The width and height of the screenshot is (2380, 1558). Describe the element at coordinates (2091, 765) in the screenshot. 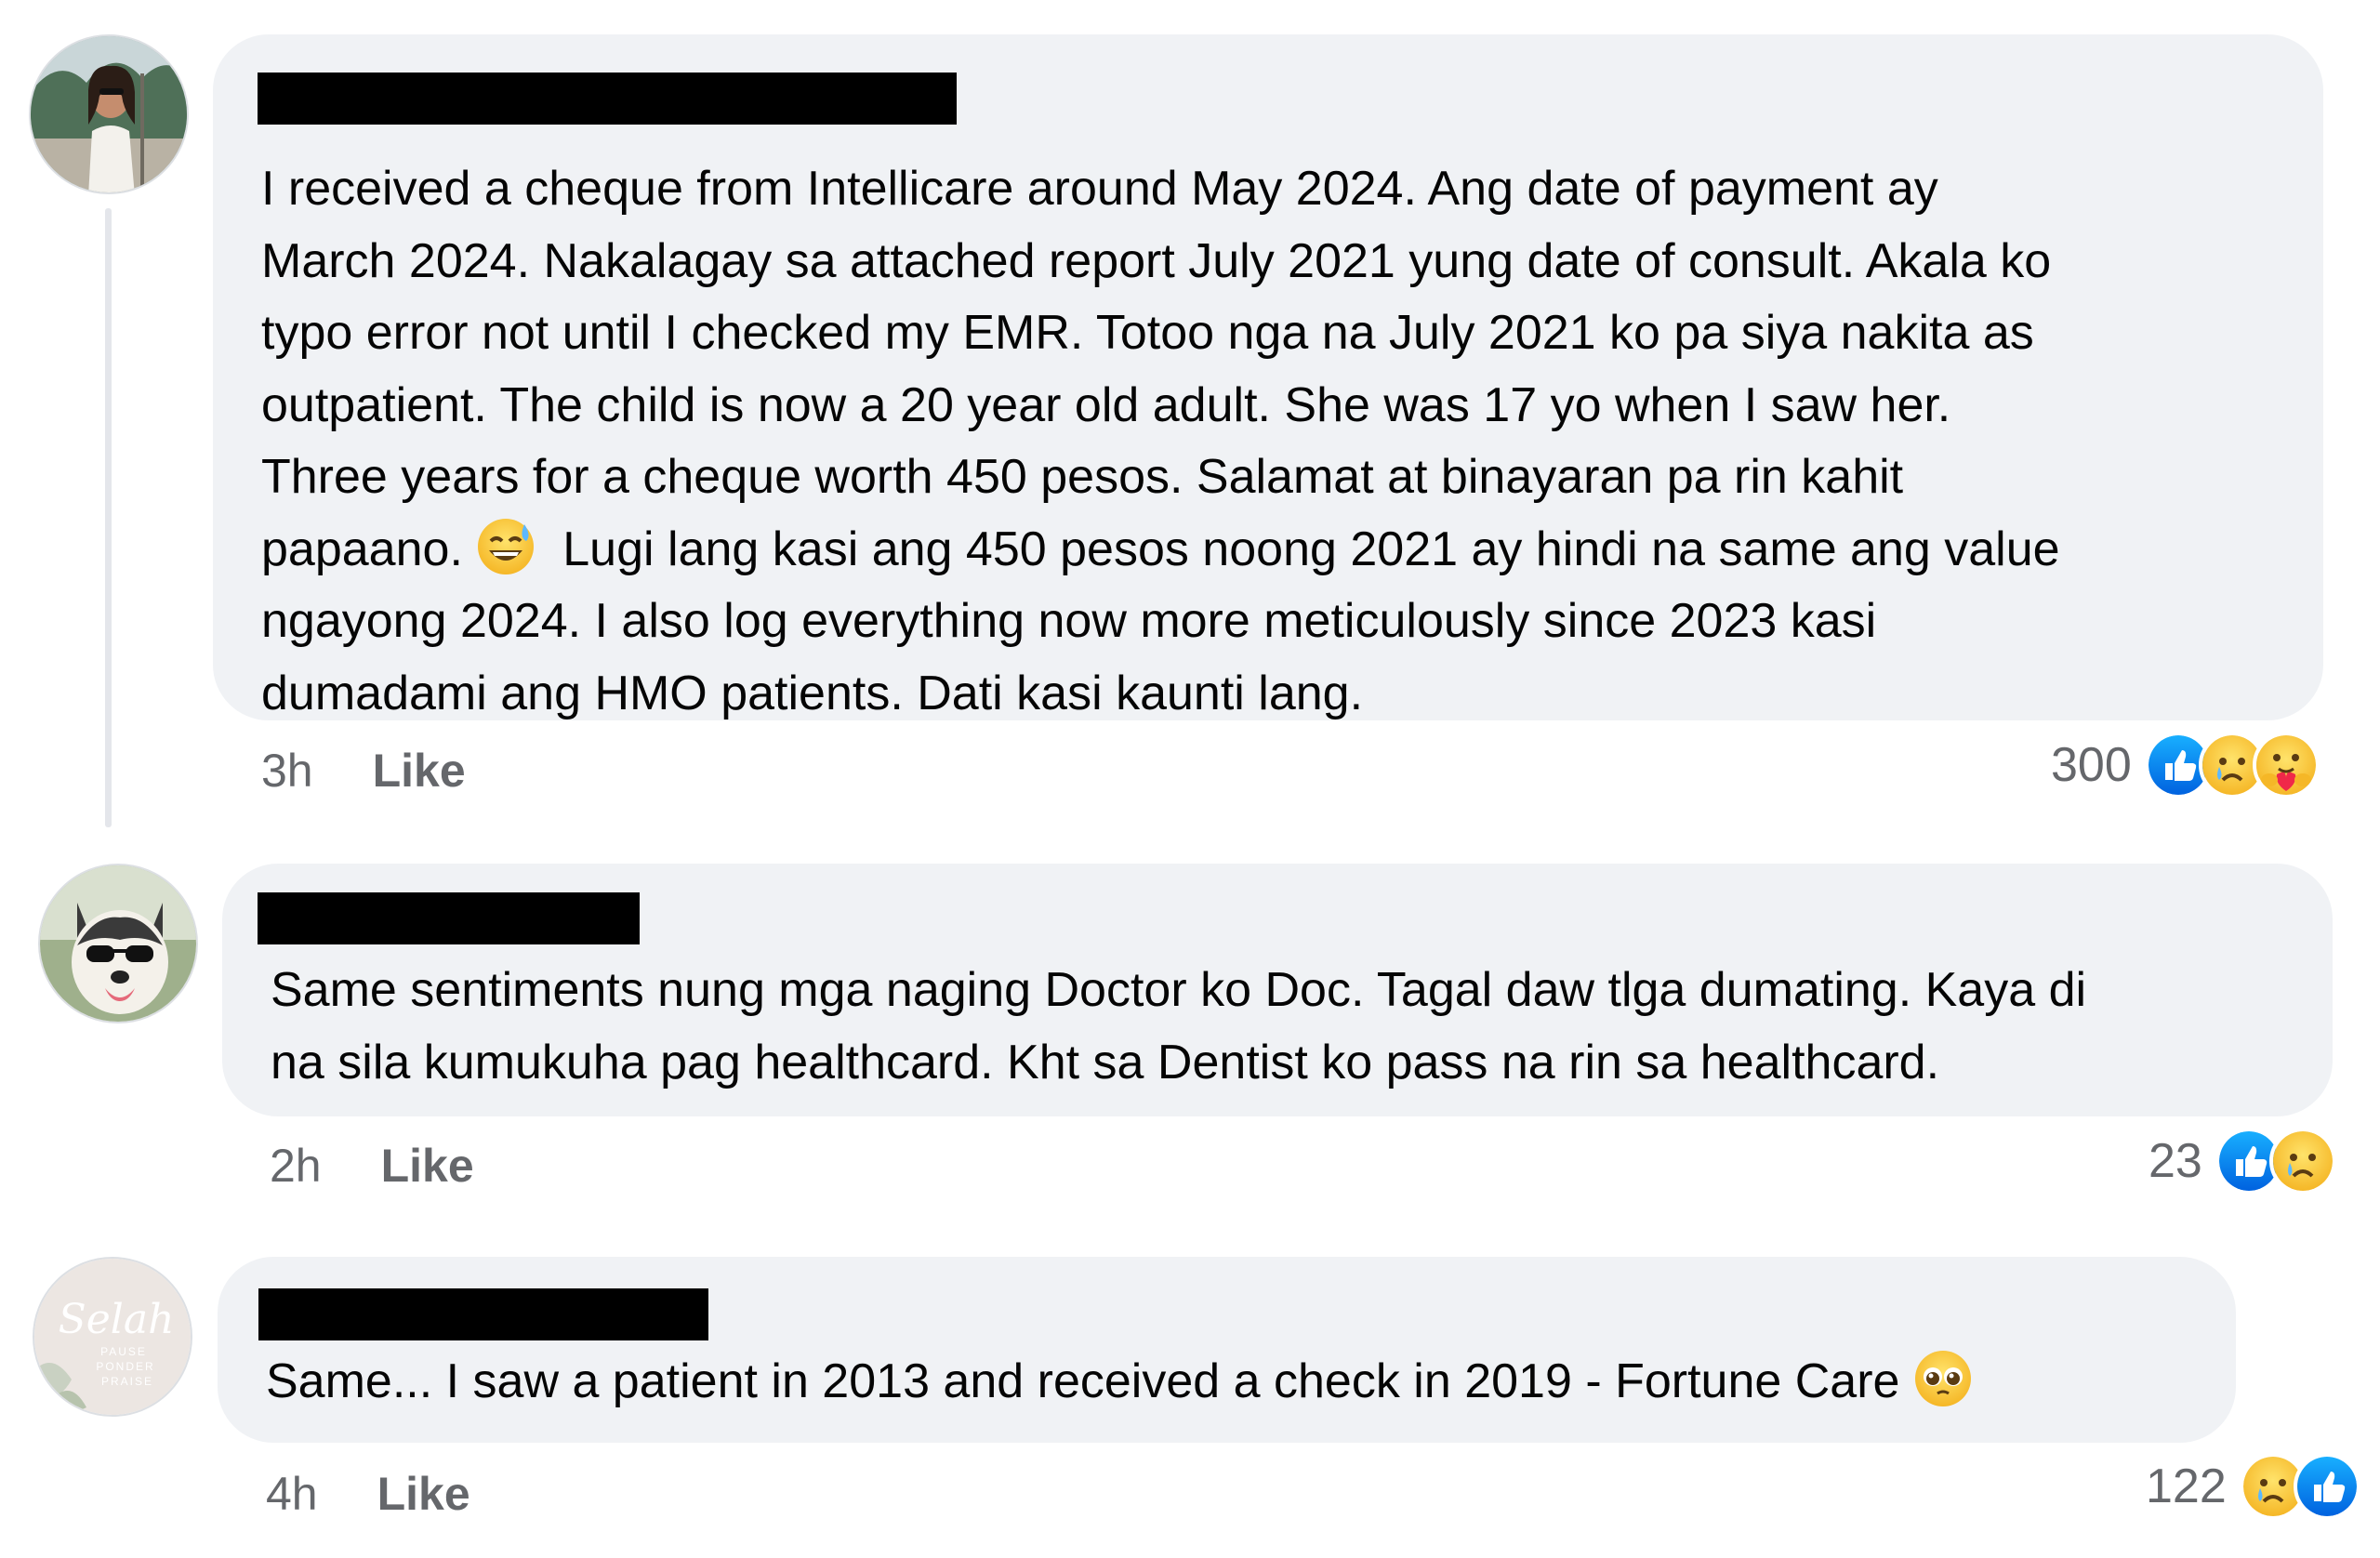

I see `reaction-count: 300` at that location.